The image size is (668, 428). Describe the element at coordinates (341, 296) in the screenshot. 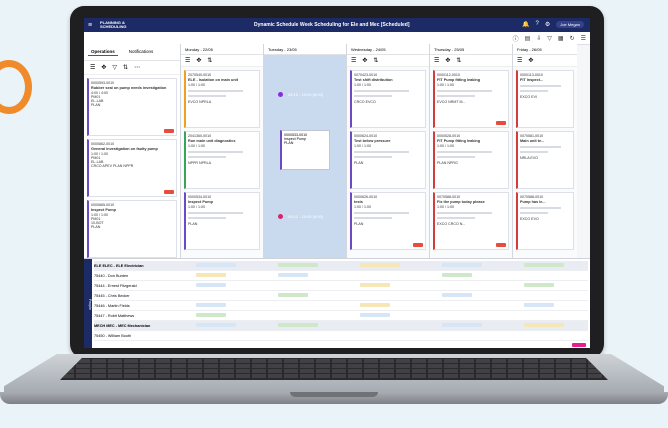

I see `people-row: 75445 - Chris Becker` at that location.